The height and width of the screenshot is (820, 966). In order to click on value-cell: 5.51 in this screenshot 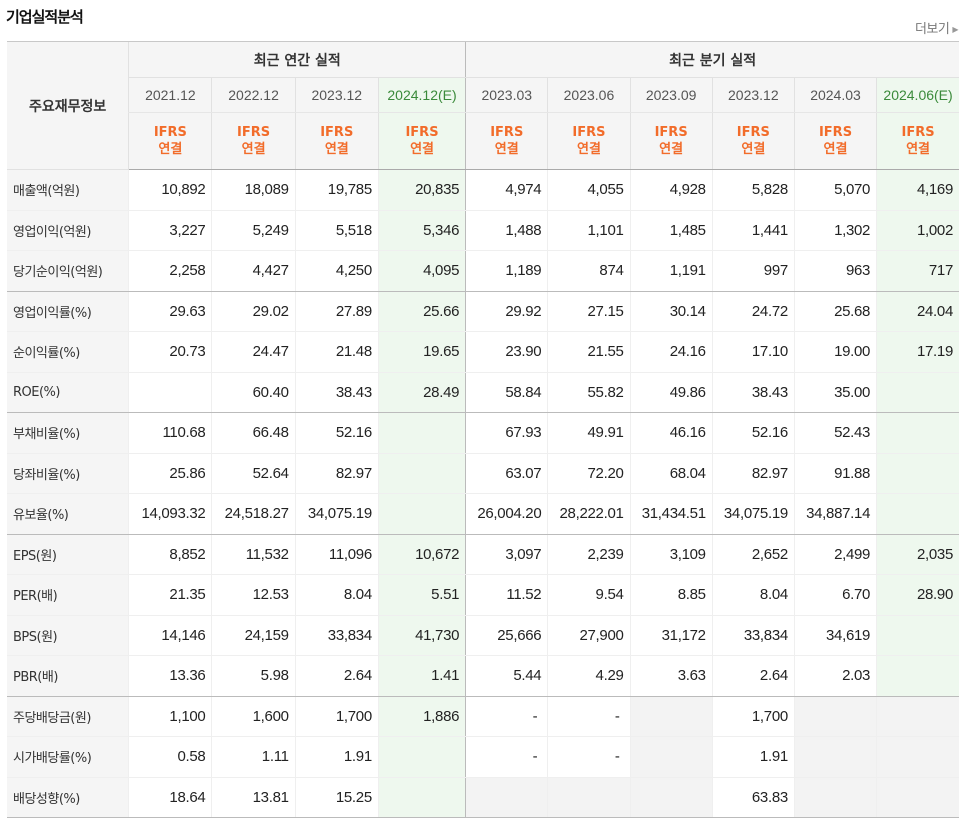, I will do `click(421, 595)`.